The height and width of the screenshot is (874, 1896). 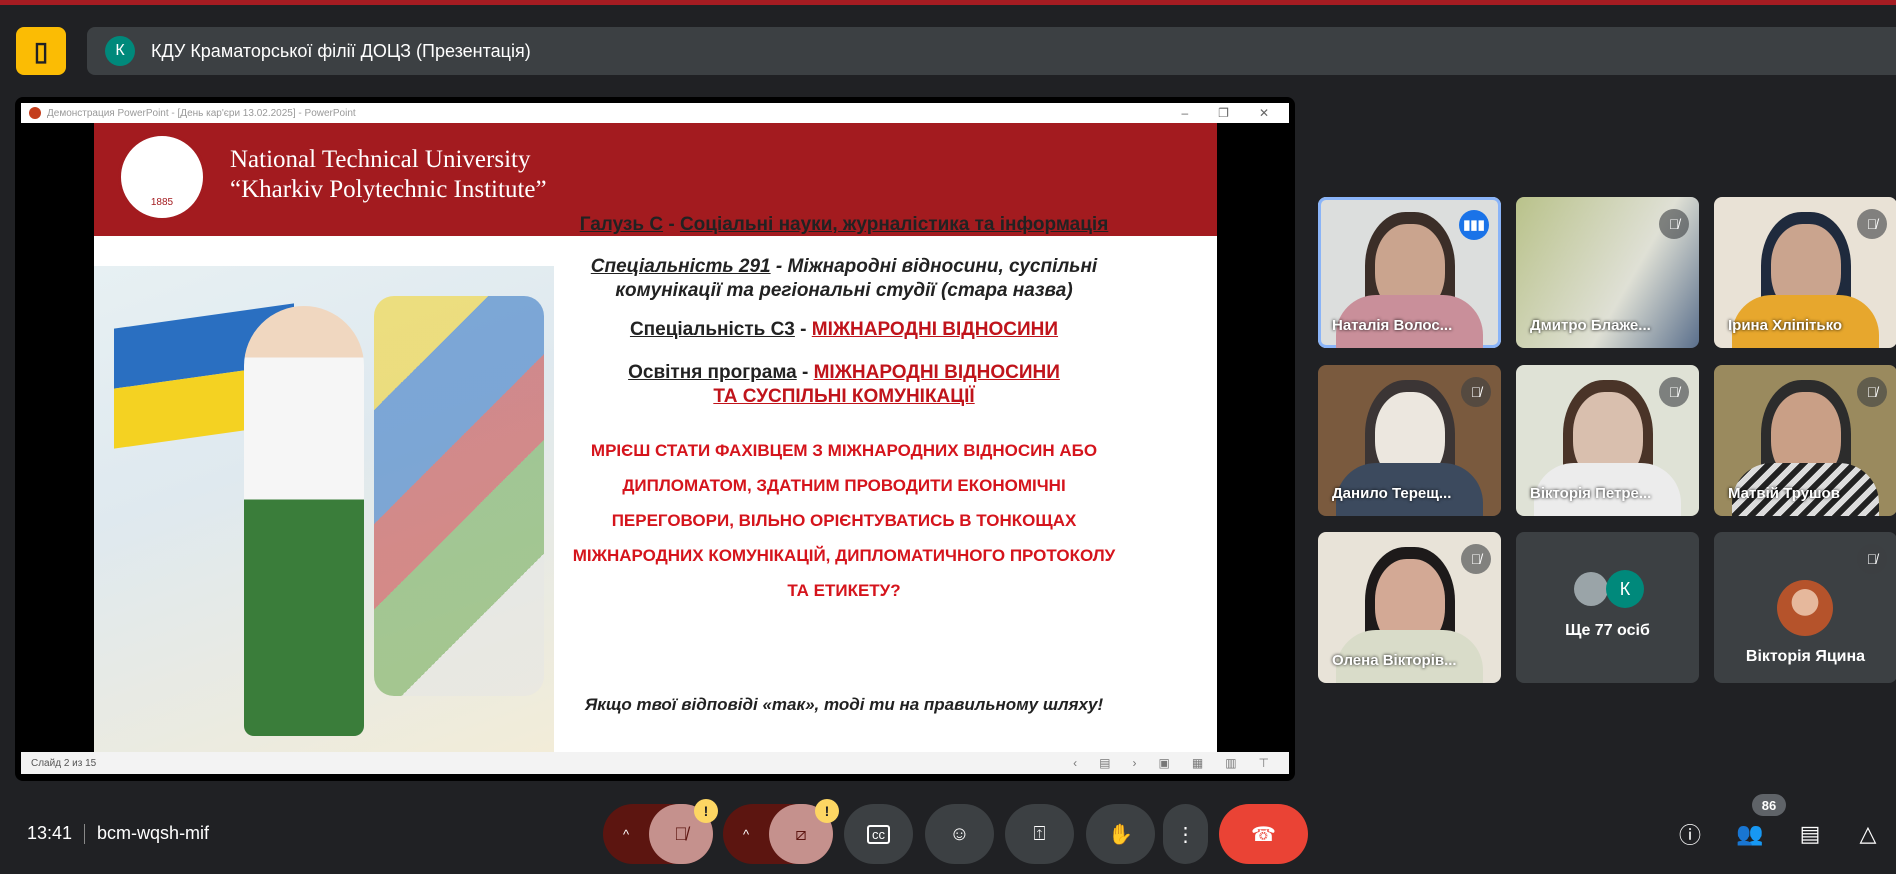 I want to click on captions-button: cc, so click(x=878, y=834).